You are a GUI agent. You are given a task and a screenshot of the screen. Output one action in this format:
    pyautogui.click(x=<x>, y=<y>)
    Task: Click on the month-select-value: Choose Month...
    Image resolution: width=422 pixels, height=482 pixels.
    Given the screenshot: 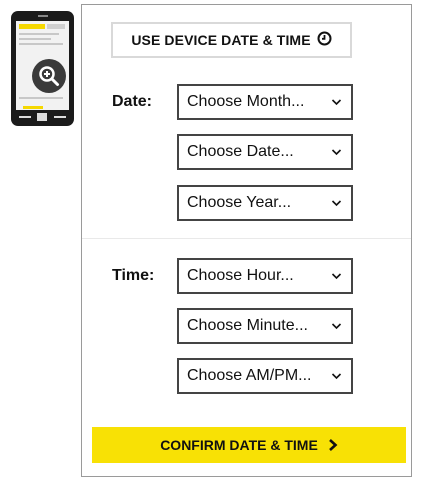 What is the action you would take?
    pyautogui.click(x=246, y=101)
    